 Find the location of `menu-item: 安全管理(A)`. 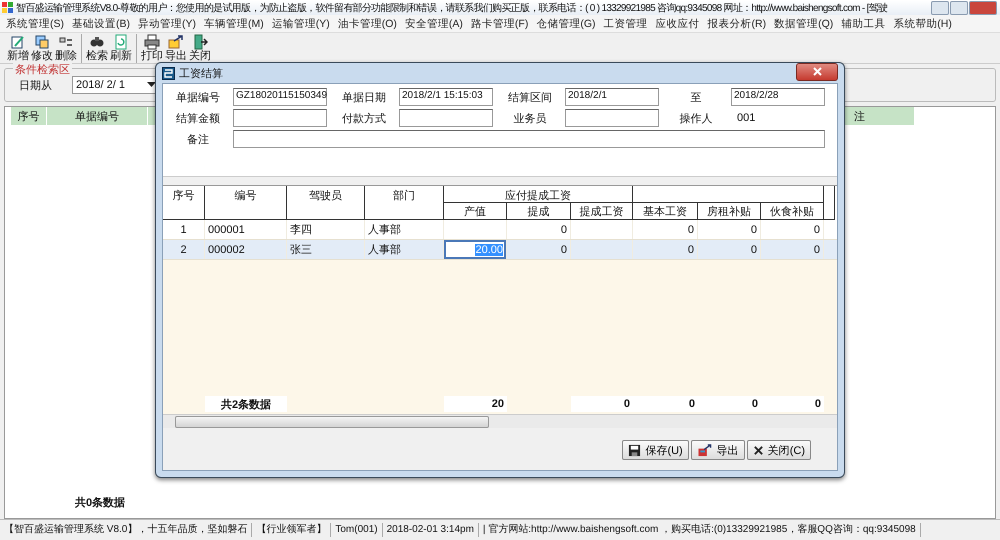

menu-item: 安全管理(A) is located at coordinates (433, 23).